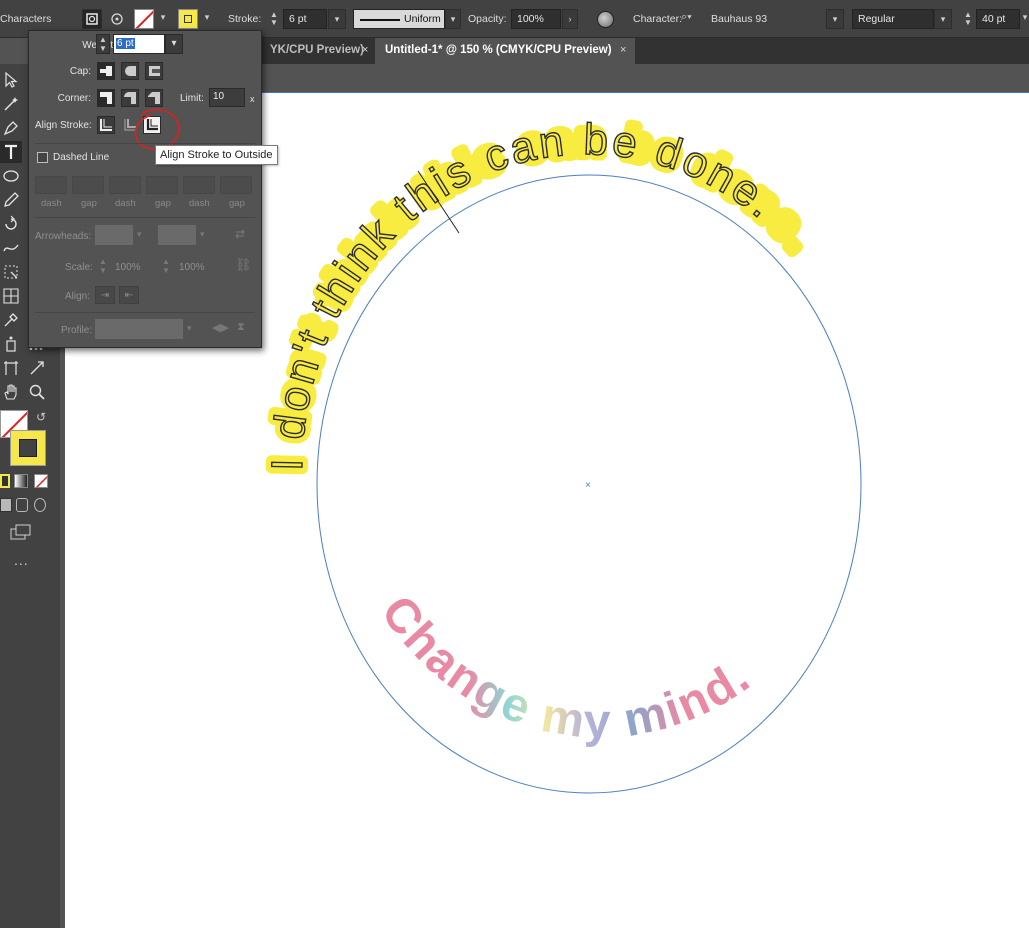 Image resolution: width=1029 pixels, height=928 pixels. Describe the element at coordinates (74, 98) in the screenshot. I see `corner-label: Corner:` at that location.